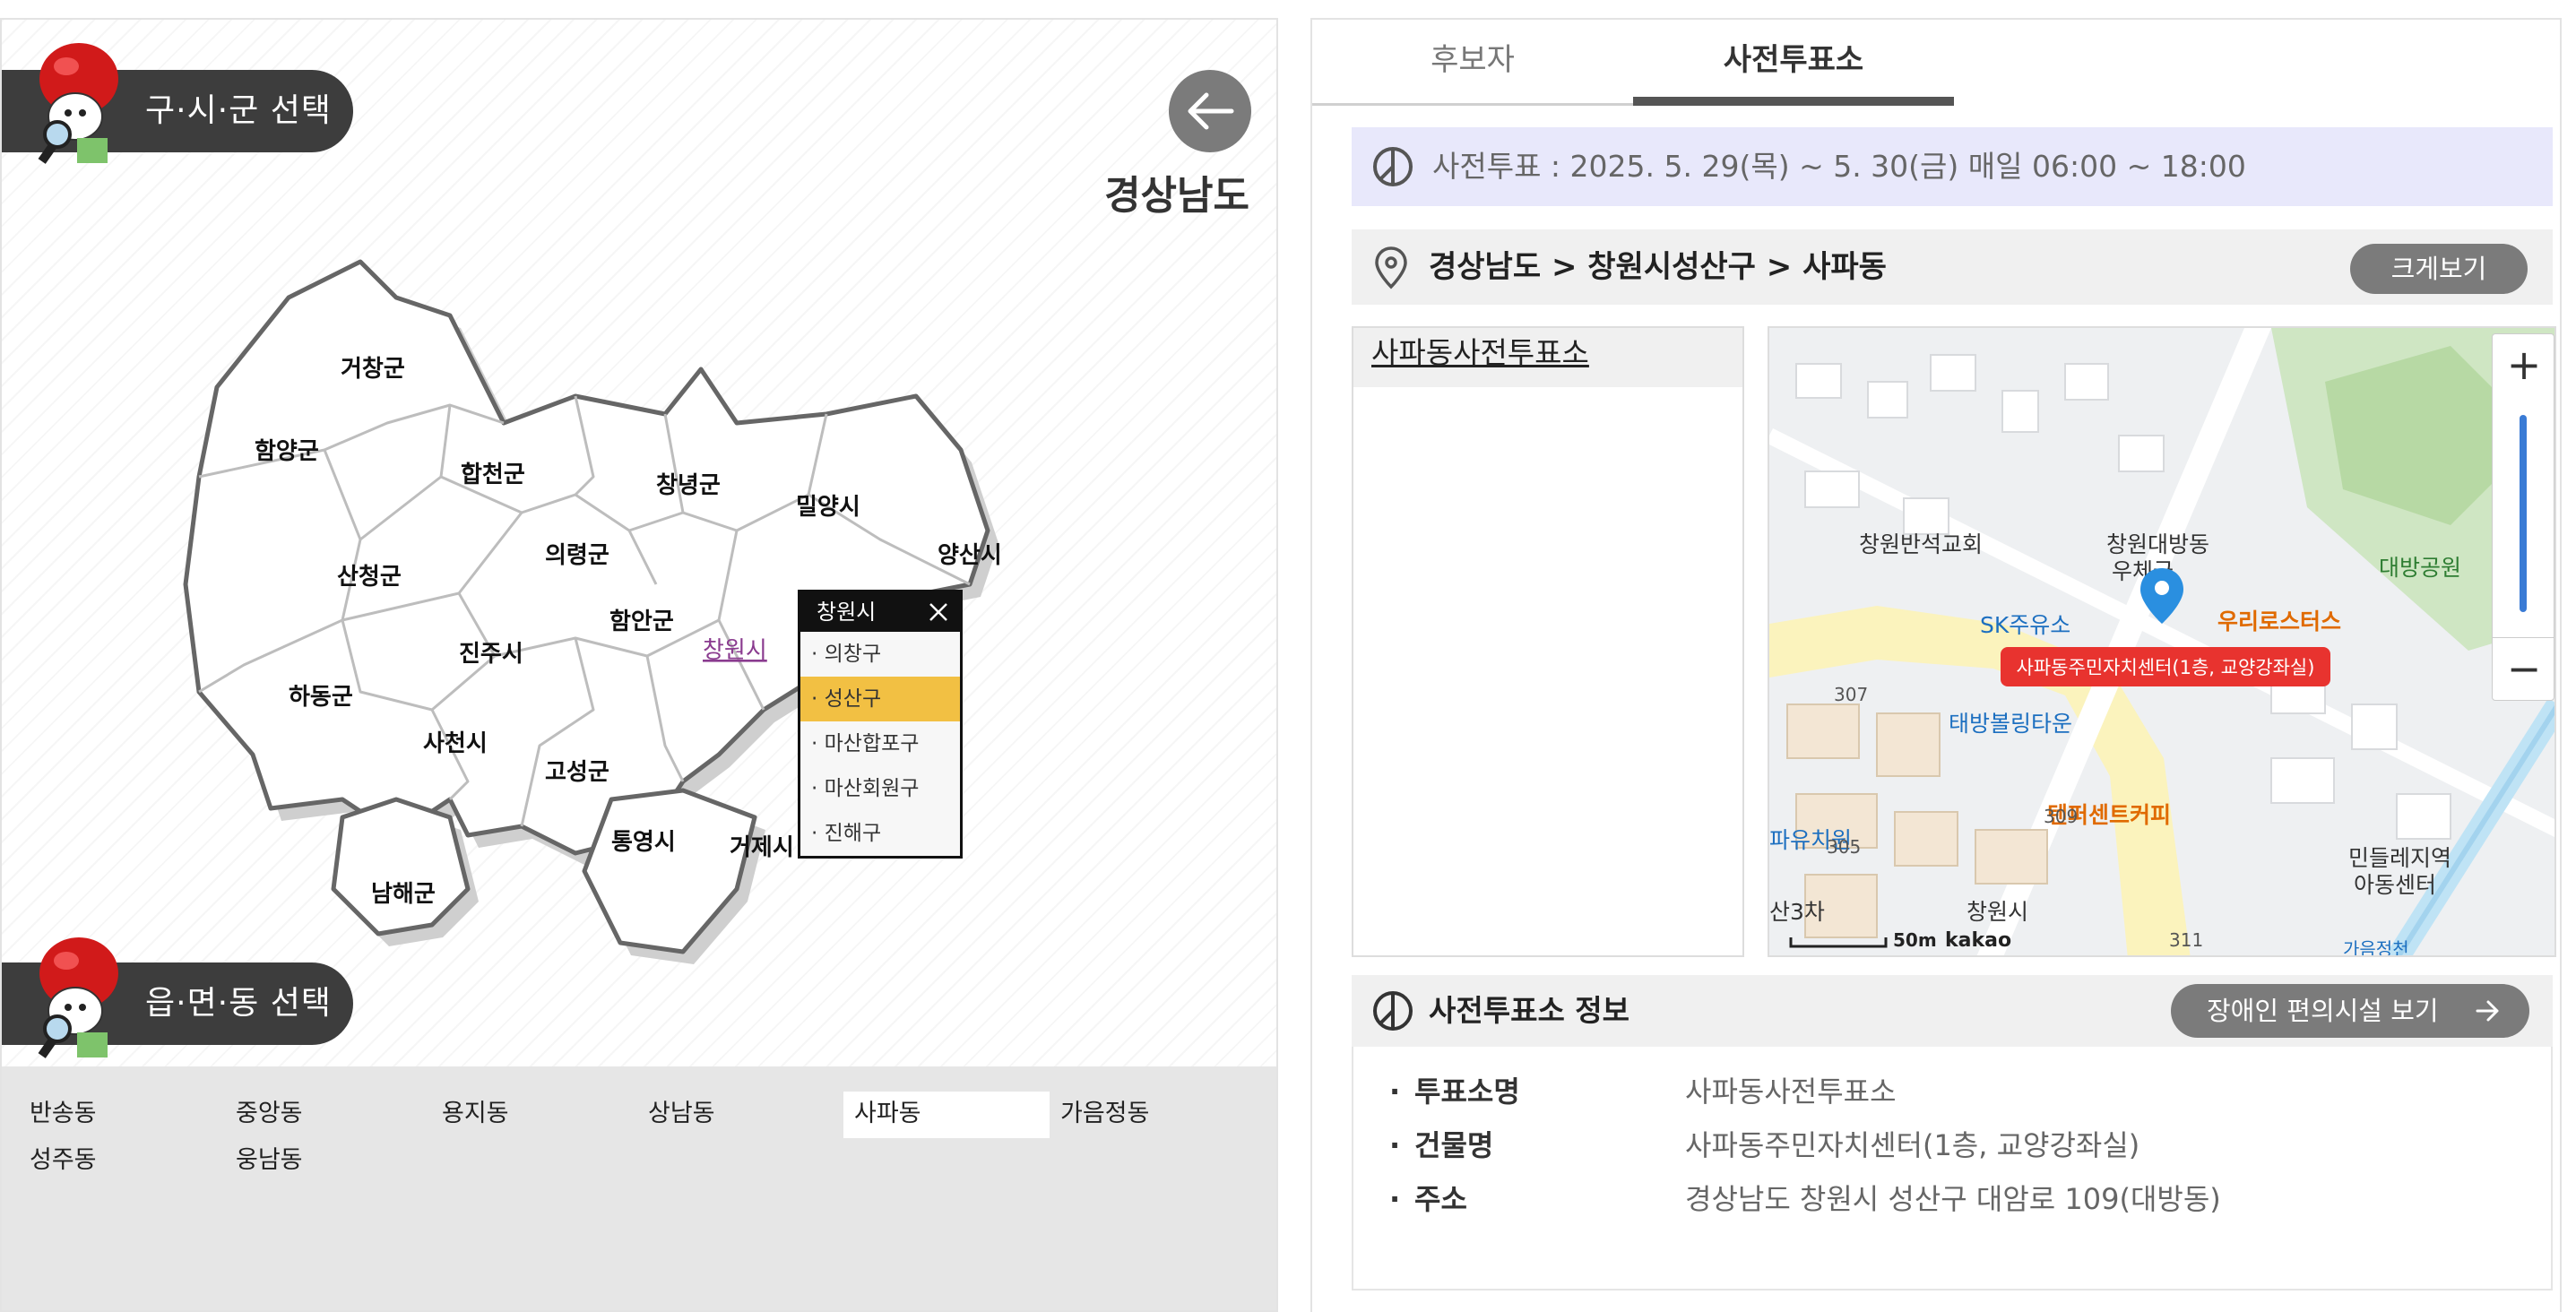  Describe the element at coordinates (880, 654) in the screenshot. I see `popup-item-uichang: · 의창구` at that location.